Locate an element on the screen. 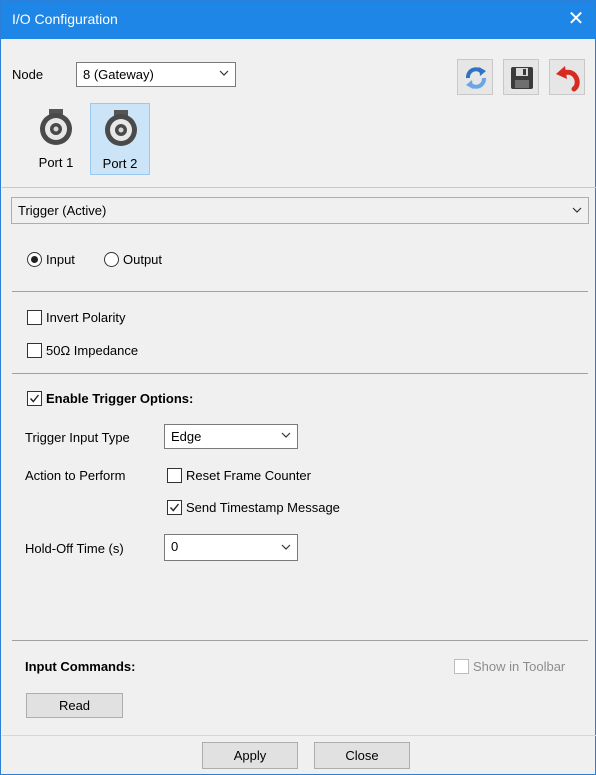  hold-off-time-select: 0 is located at coordinates (231, 547).